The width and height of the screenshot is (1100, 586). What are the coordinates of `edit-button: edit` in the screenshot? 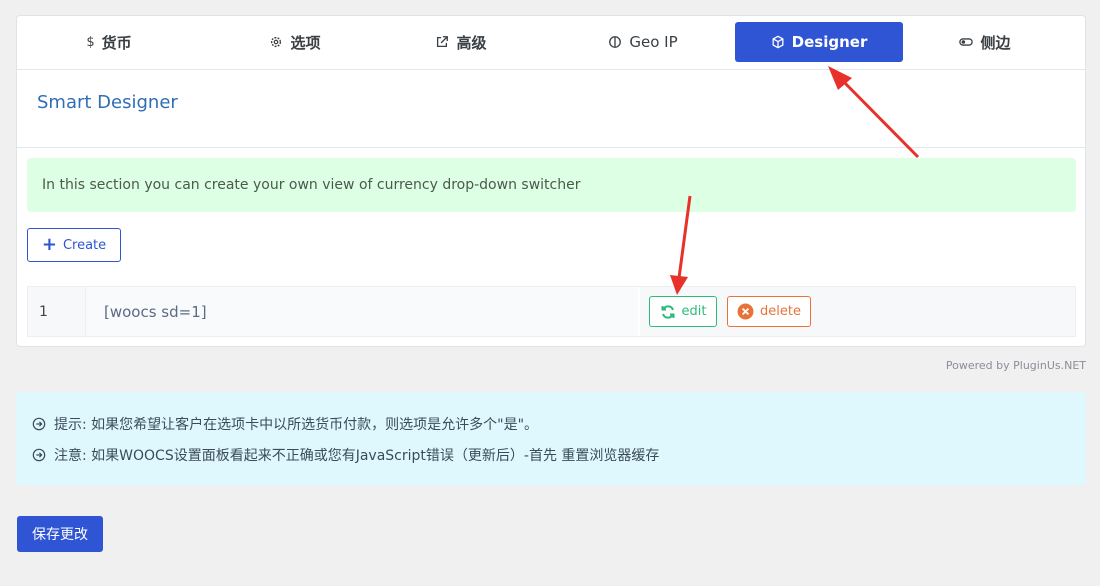 It's located at (683, 311).